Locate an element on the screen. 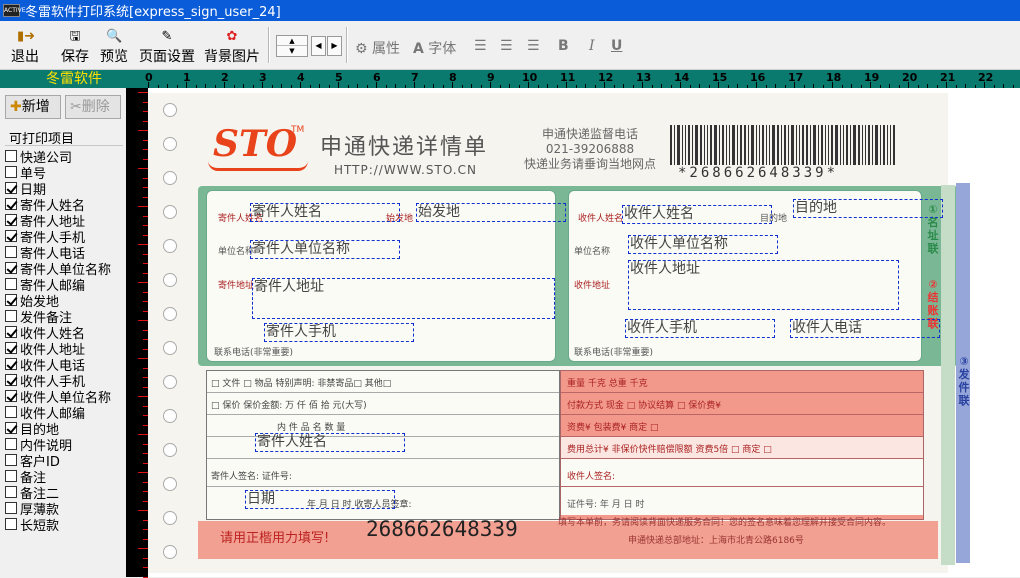 The image size is (1020, 578). field-receiver-name: 收件人姓名 is located at coordinates (697, 214).